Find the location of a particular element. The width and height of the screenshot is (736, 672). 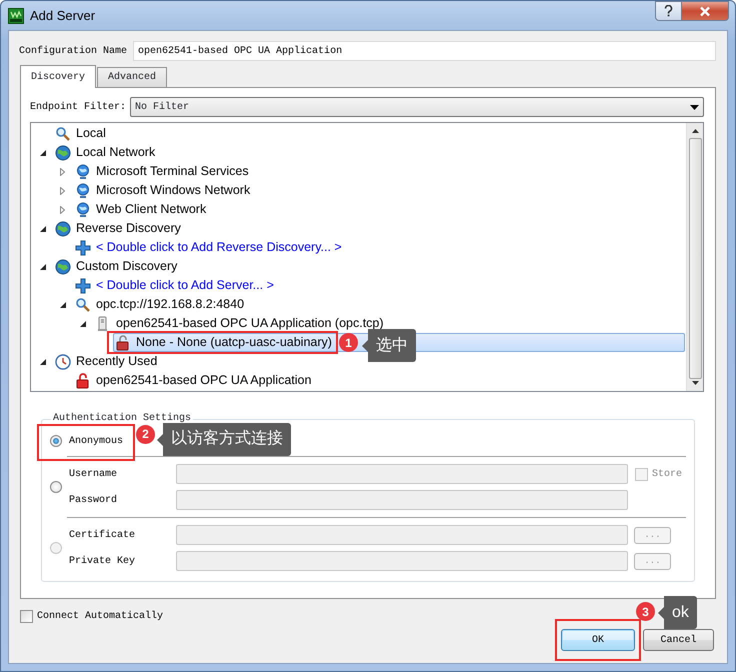

field-label: Password is located at coordinates (93, 501).